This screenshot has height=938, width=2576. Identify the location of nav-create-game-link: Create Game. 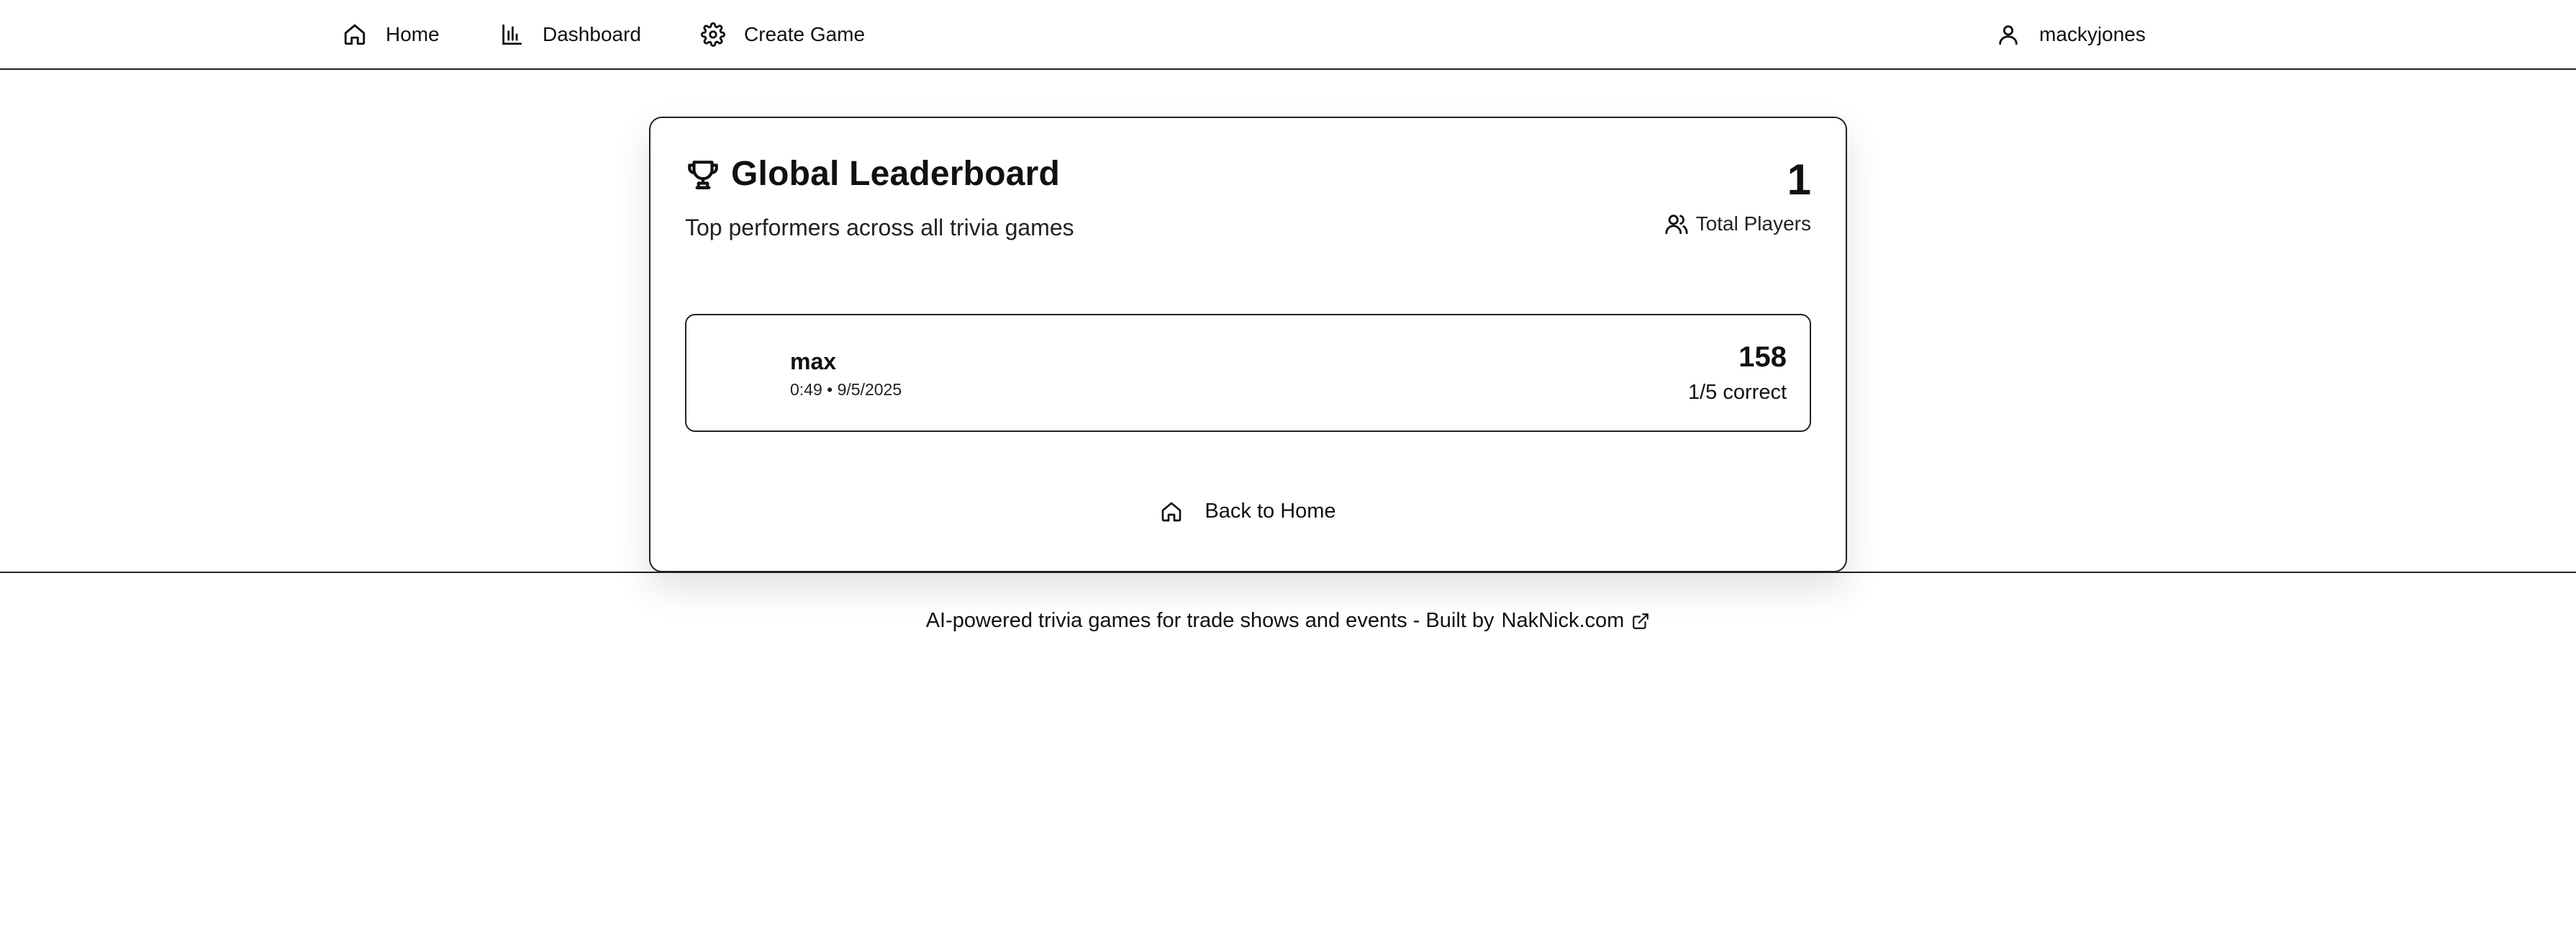
(783, 34).